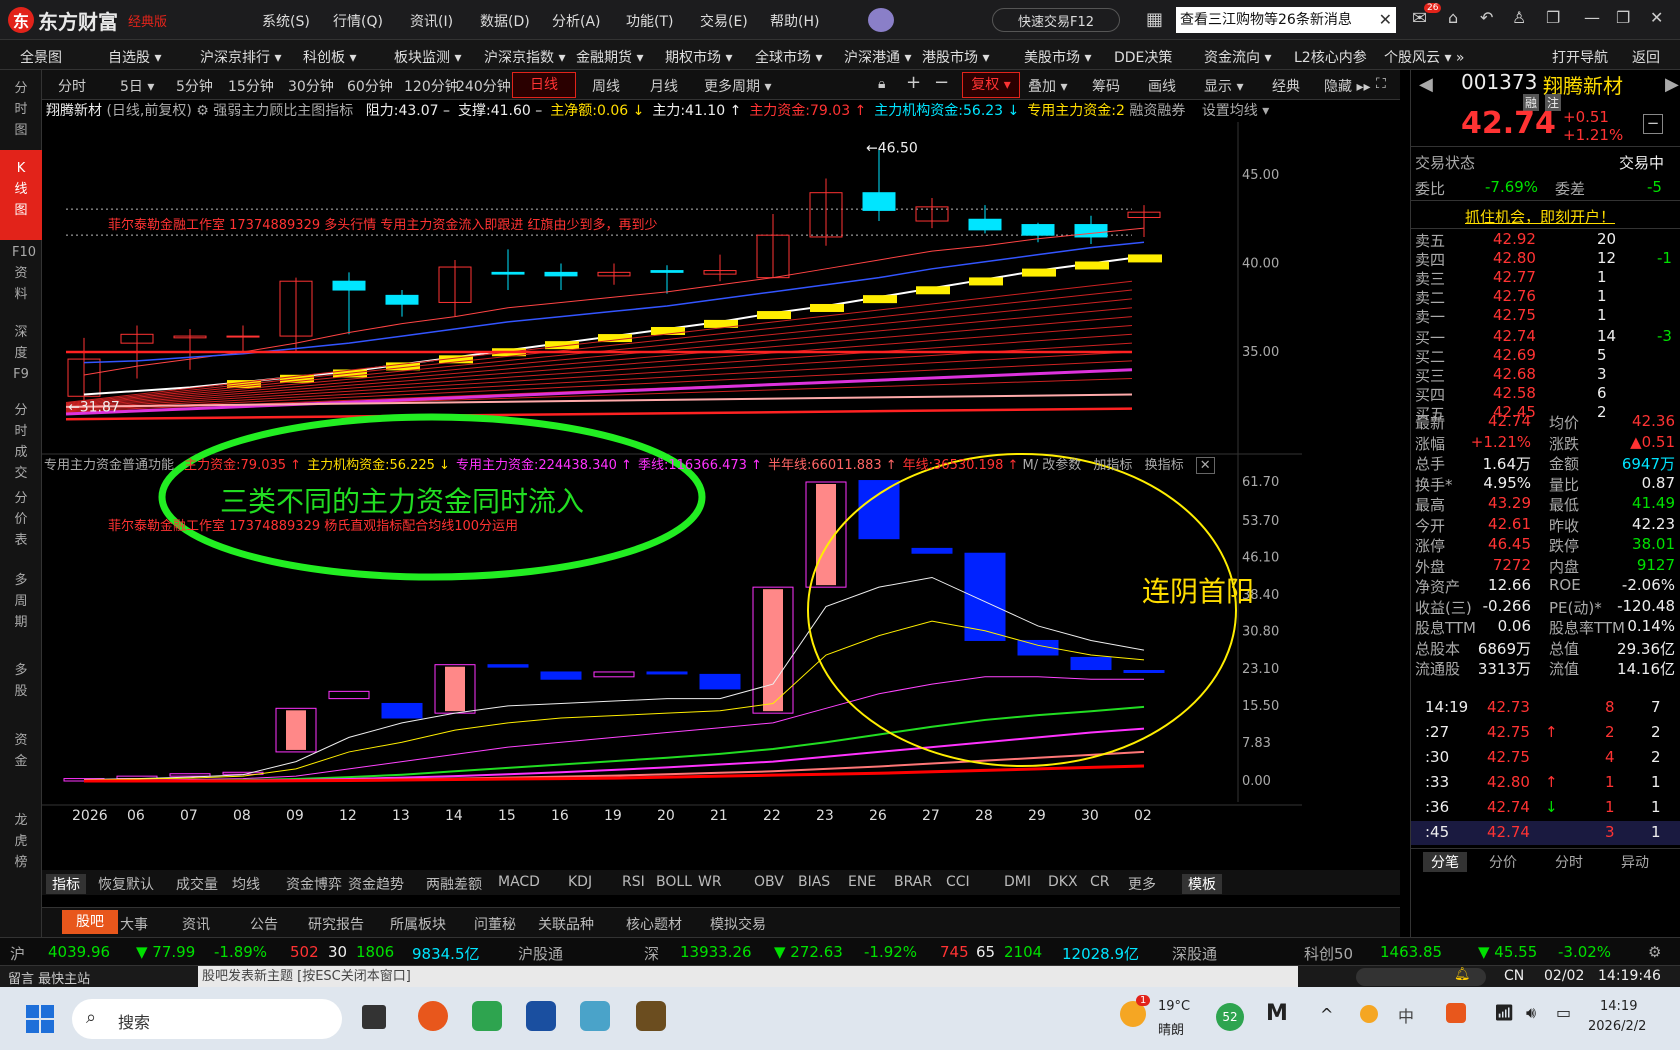  I want to click on menu-help: 帮助(H), so click(794, 21).